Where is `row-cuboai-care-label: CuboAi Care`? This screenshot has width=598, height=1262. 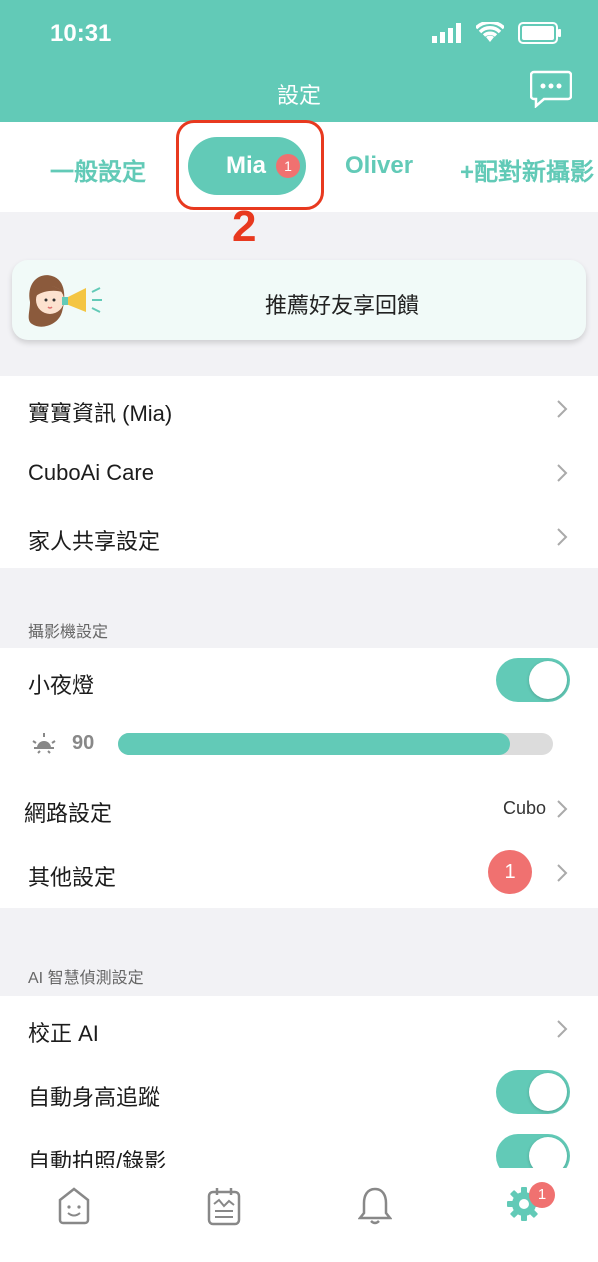 row-cuboai-care-label: CuboAi Care is located at coordinates (91, 472).